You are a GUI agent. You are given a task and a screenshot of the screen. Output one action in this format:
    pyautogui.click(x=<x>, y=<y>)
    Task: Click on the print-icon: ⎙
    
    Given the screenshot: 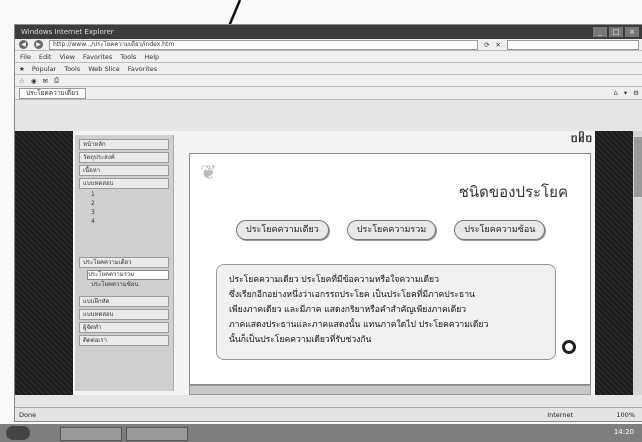 What is the action you would take?
    pyautogui.click(x=56, y=80)
    